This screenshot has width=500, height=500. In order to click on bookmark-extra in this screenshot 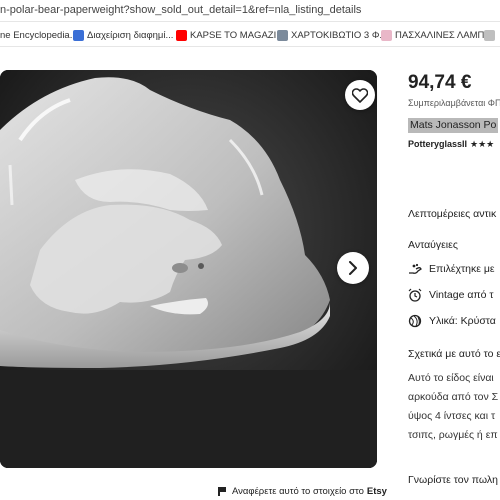, I will do `click(491, 35)`.